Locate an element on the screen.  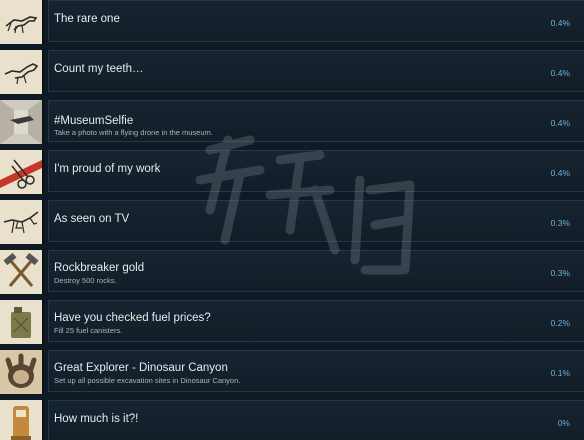
achievement-title: Have you checked fuel prices? is located at coordinates (132, 318).